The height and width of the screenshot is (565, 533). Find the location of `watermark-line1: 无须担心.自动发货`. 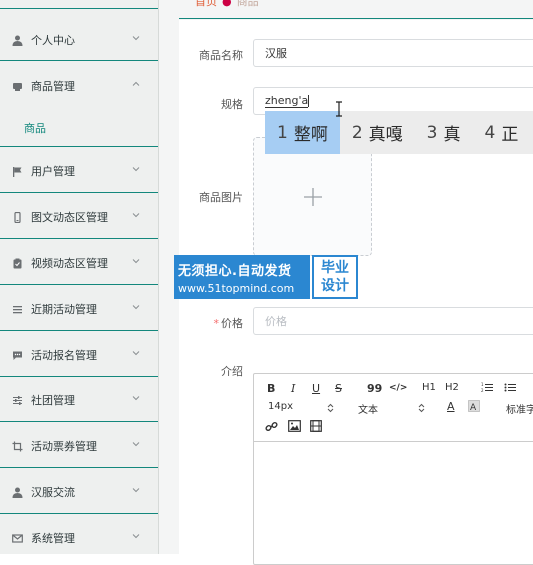

watermark-line1: 无须担心.自动发货 is located at coordinates (235, 271).